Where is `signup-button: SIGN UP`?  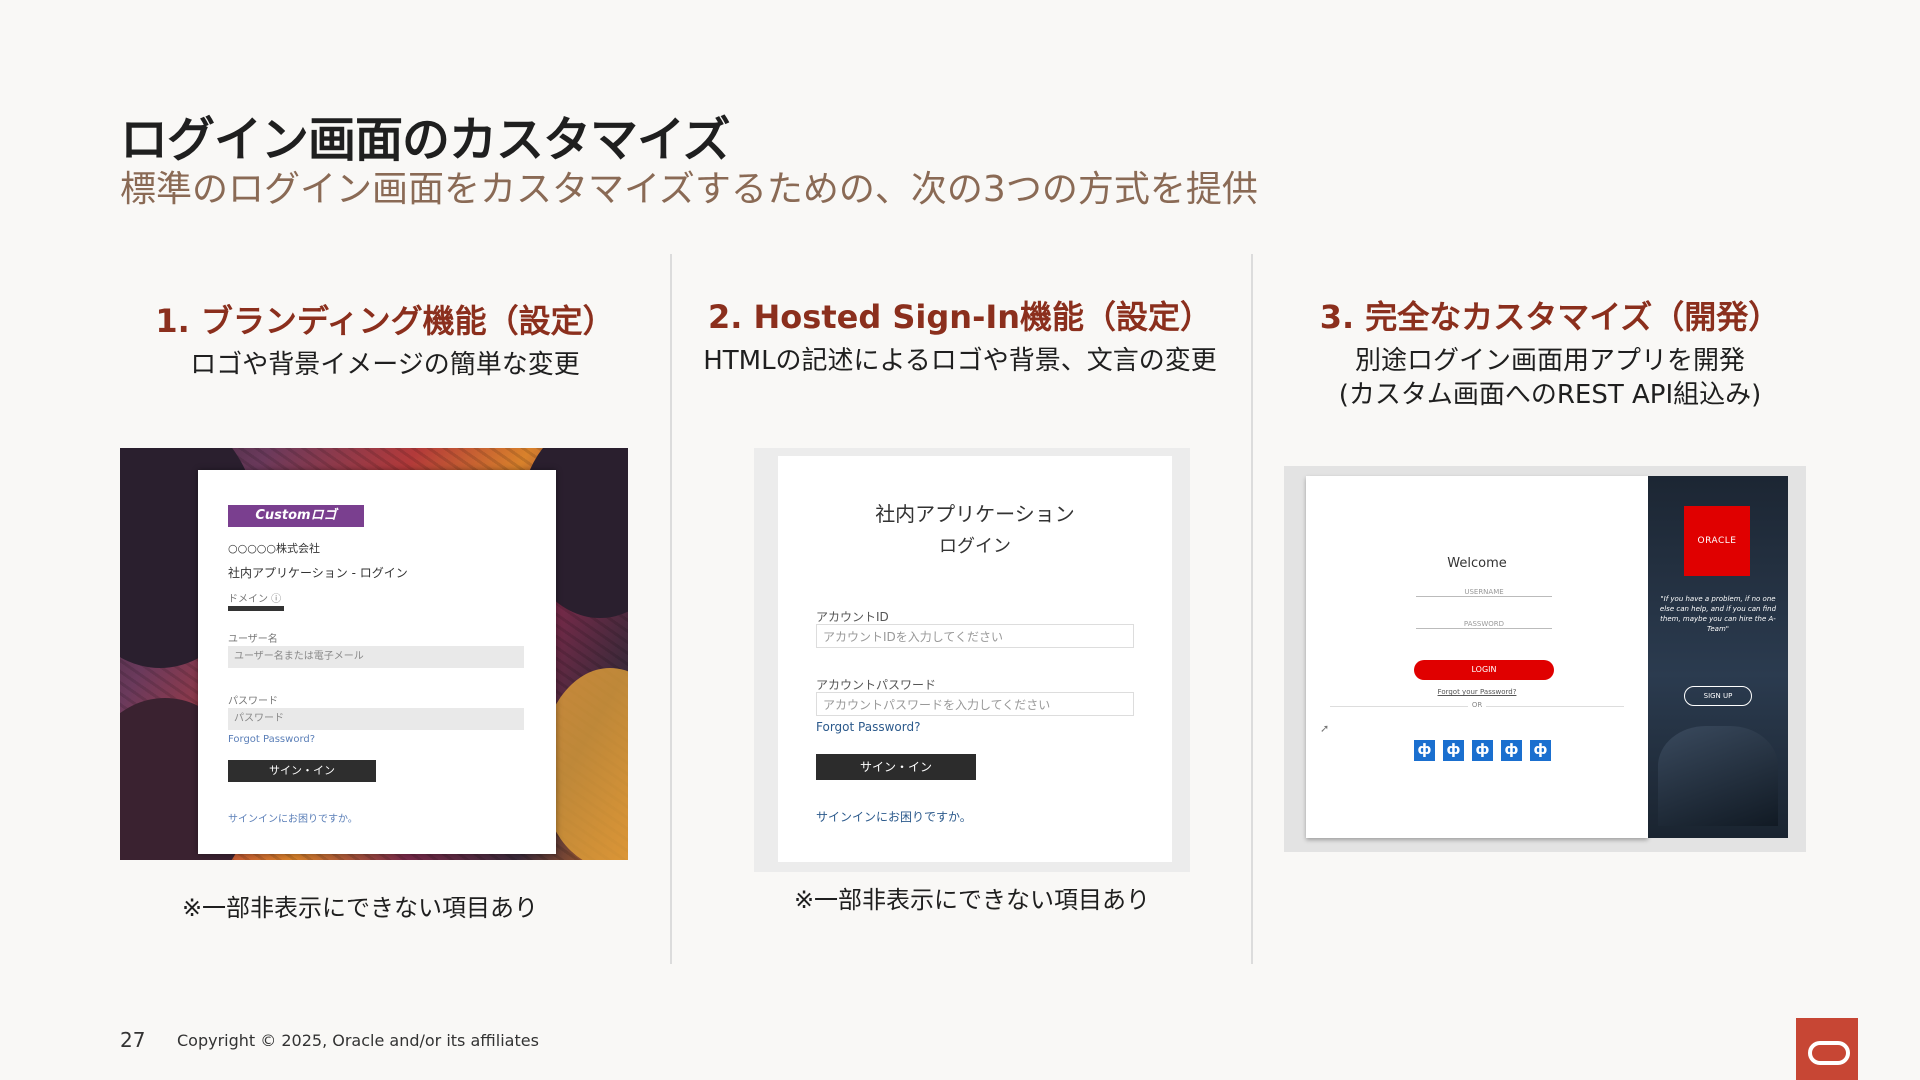 signup-button: SIGN UP is located at coordinates (1718, 696).